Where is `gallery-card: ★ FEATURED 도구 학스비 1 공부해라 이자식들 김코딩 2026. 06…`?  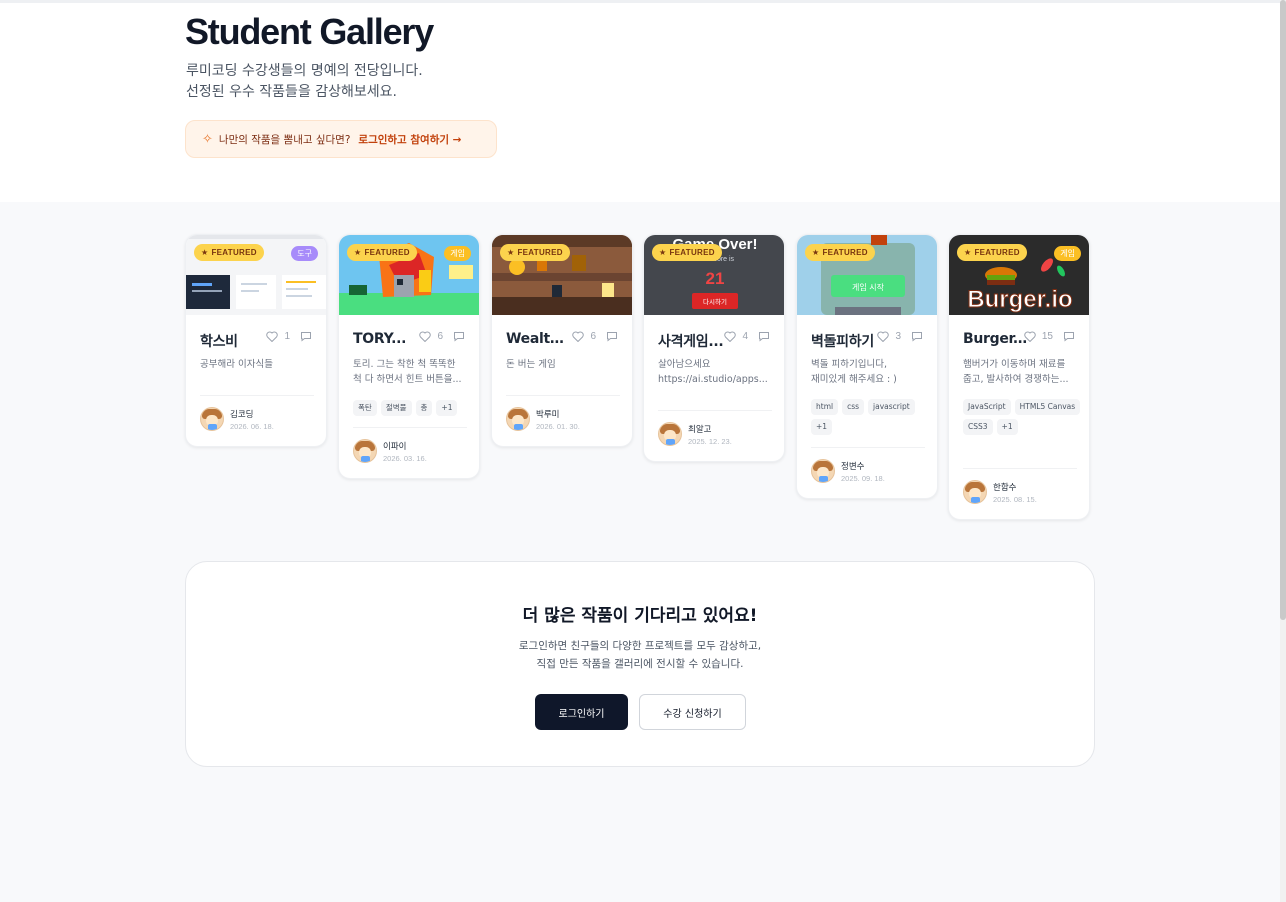
gallery-card: ★ FEATURED 도구 학스비 1 공부해라 이자식들 김코딩 2026. 06… is located at coordinates (256, 340).